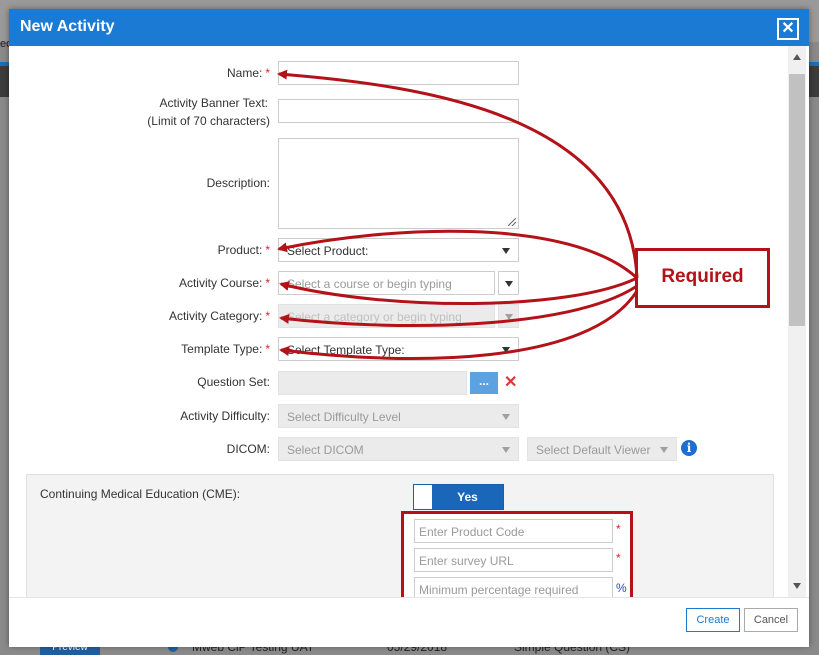 This screenshot has width=819, height=655. What do you see at coordinates (458, 254) in the screenshot?
I see `arrow-to-product` at bounding box center [458, 254].